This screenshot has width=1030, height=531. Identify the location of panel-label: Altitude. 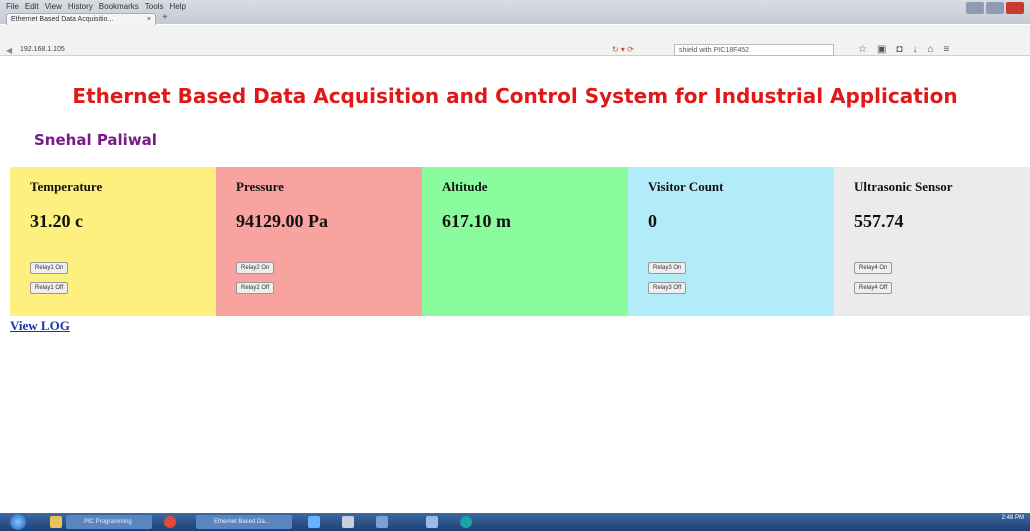
(465, 186).